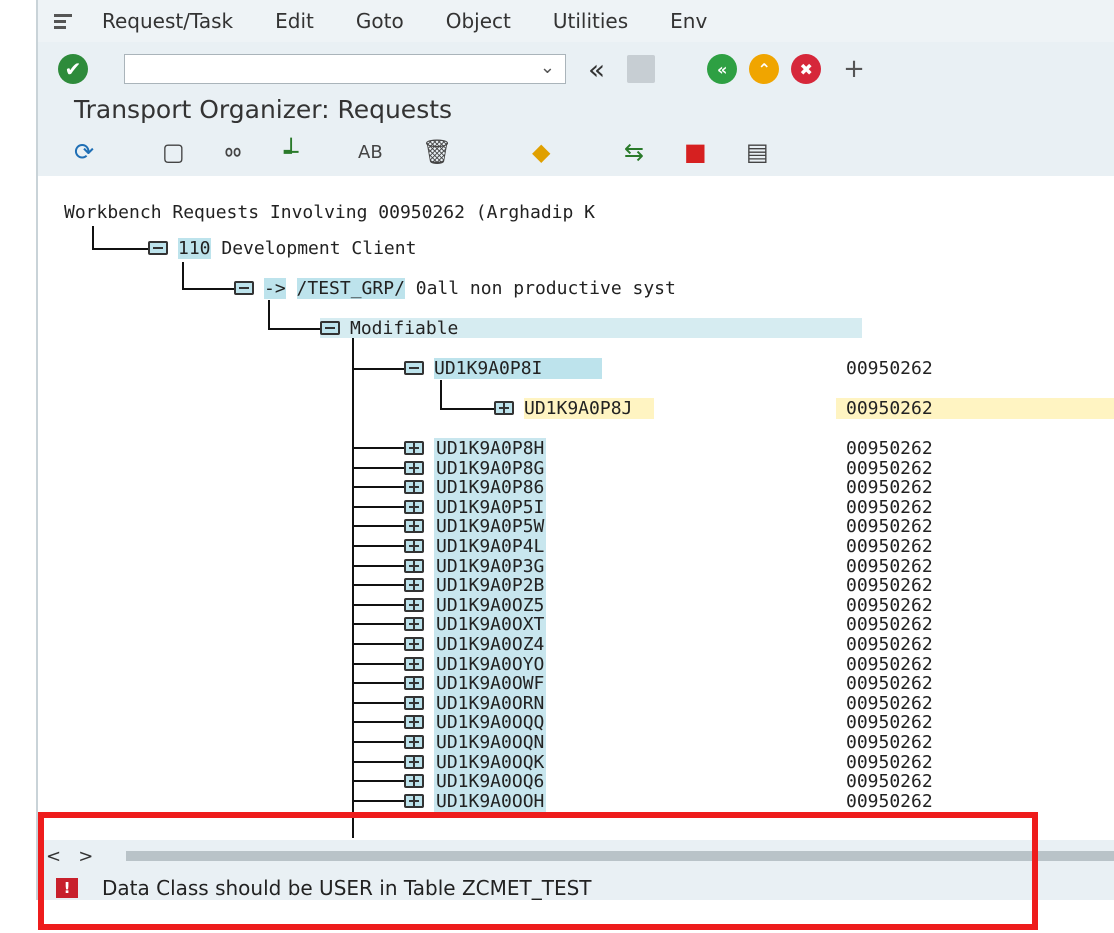 The width and height of the screenshot is (1114, 933). I want to click on request-id: UD1K9A0OXT, so click(490, 624).